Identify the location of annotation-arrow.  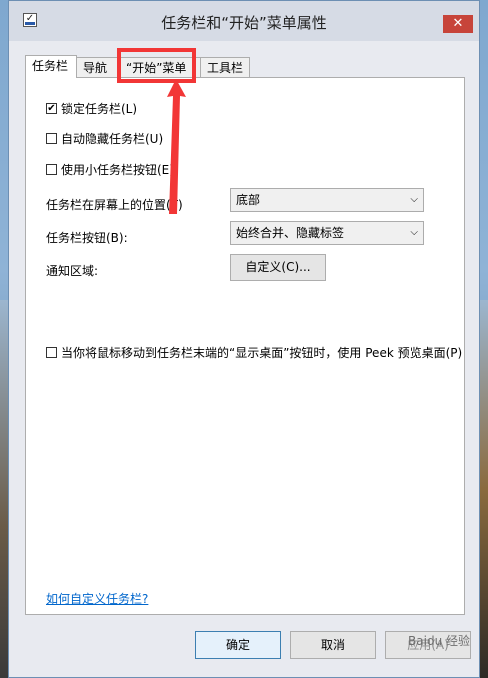
(176, 146).